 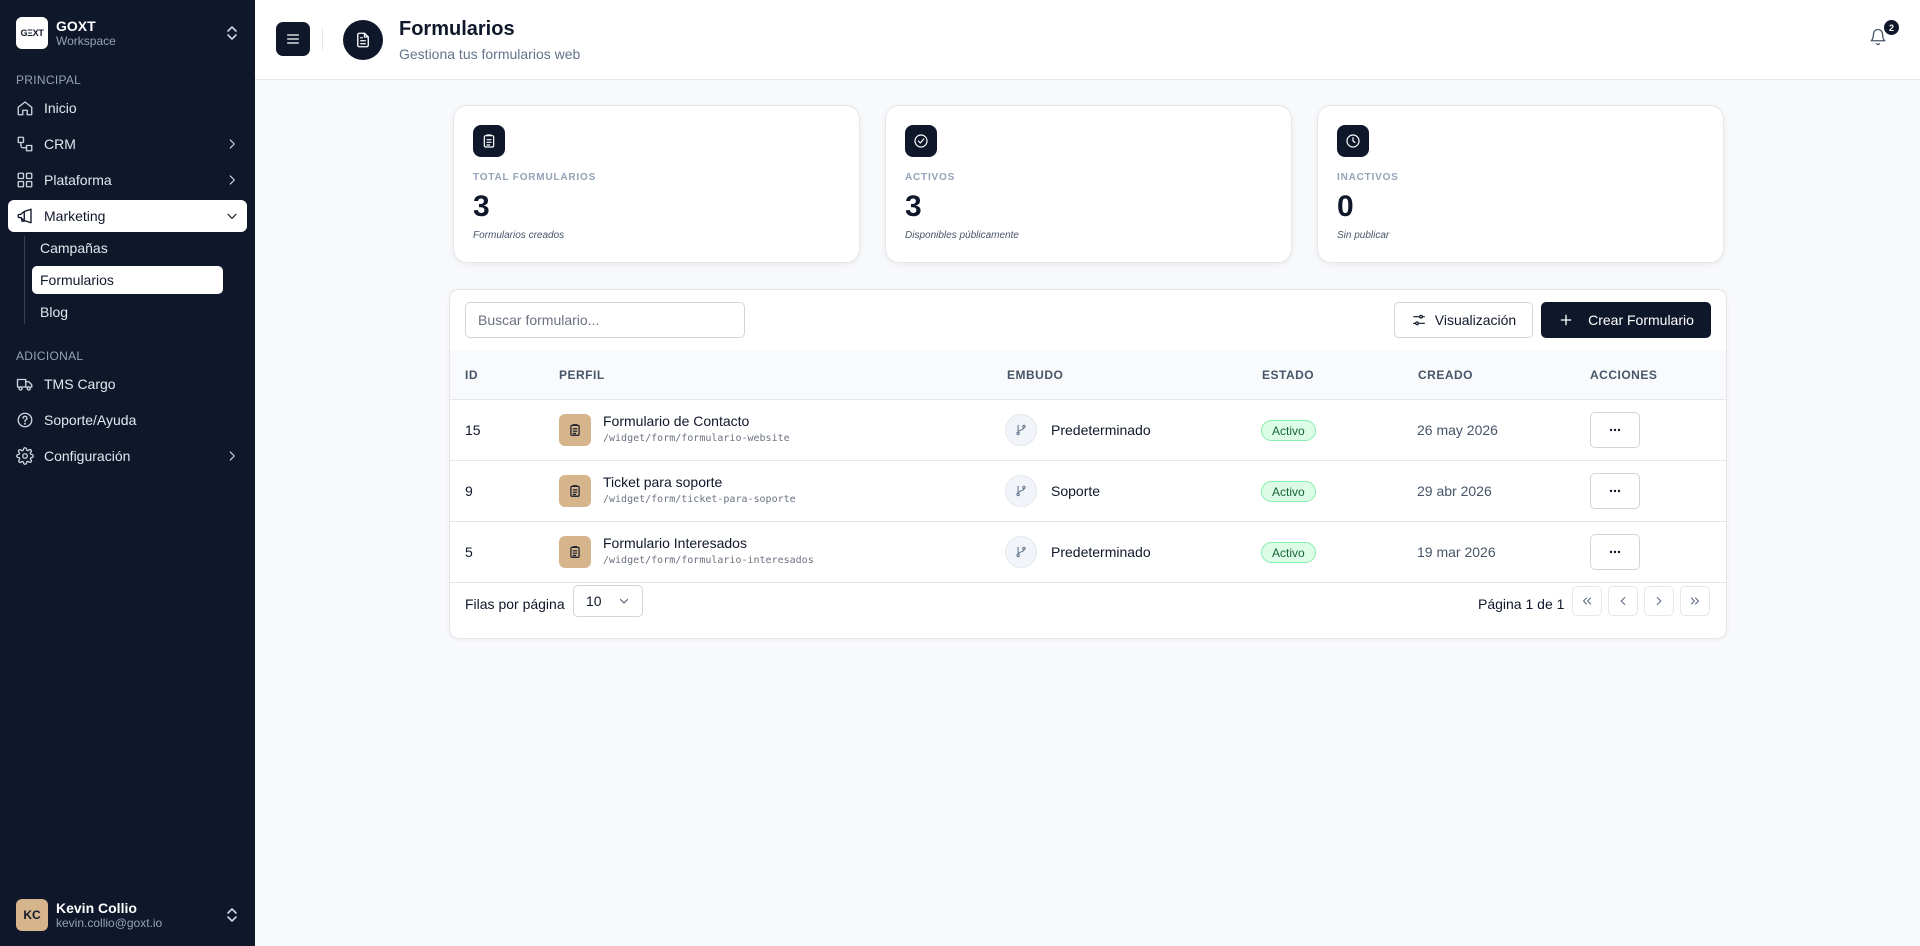 I want to click on avatar: KC, so click(x=32, y=915).